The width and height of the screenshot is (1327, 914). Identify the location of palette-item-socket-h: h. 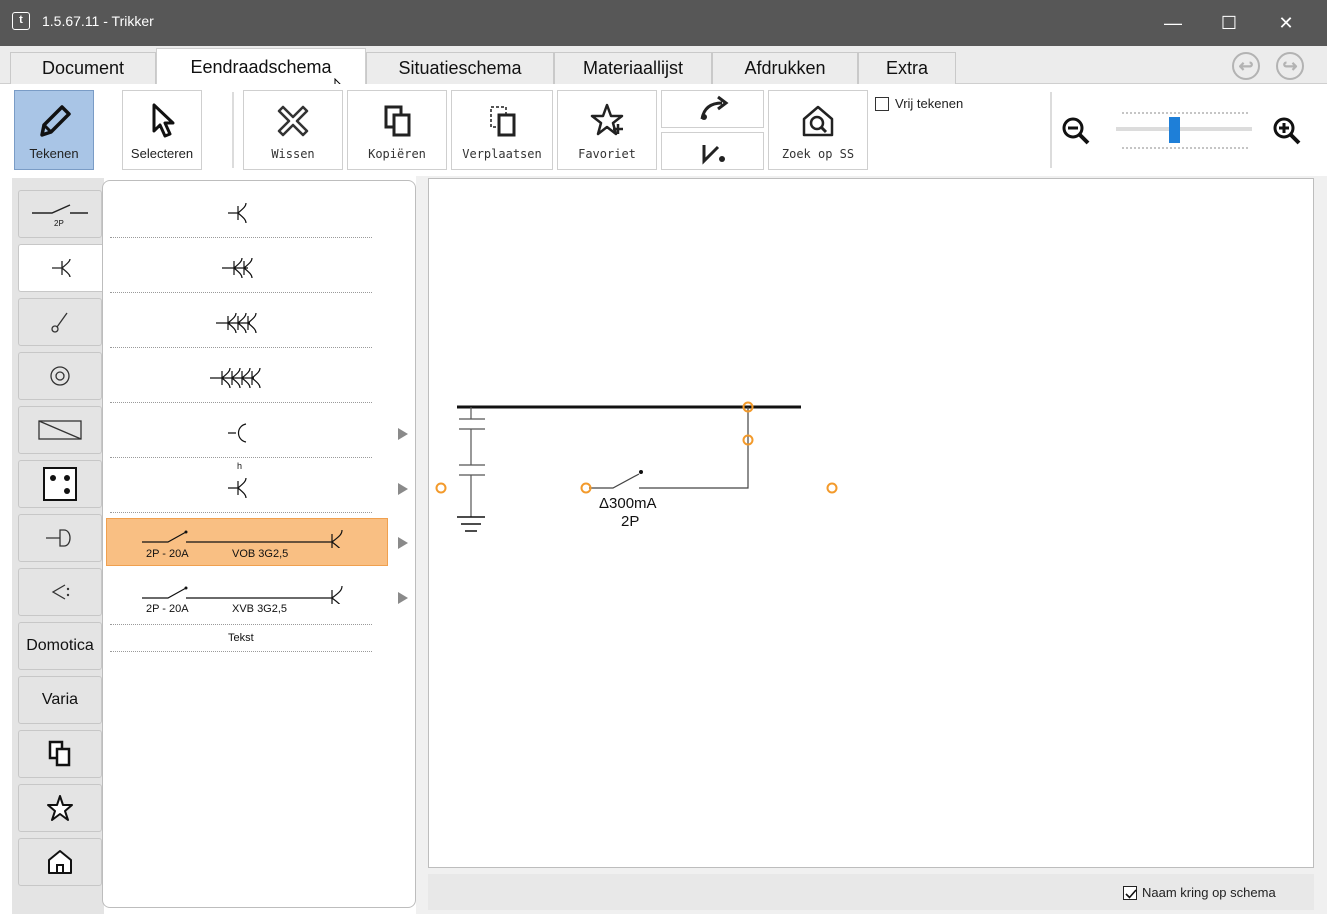
(241, 487).